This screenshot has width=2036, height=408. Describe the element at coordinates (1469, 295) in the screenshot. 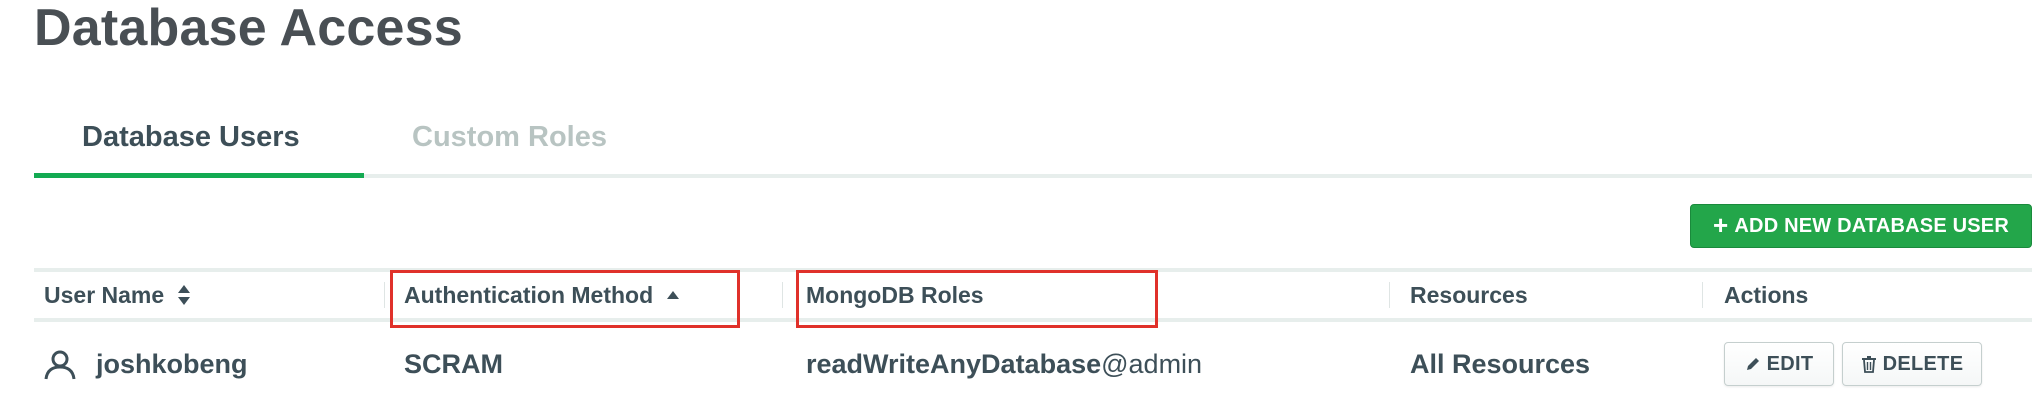

I see `column-header-resources: Resources` at that location.